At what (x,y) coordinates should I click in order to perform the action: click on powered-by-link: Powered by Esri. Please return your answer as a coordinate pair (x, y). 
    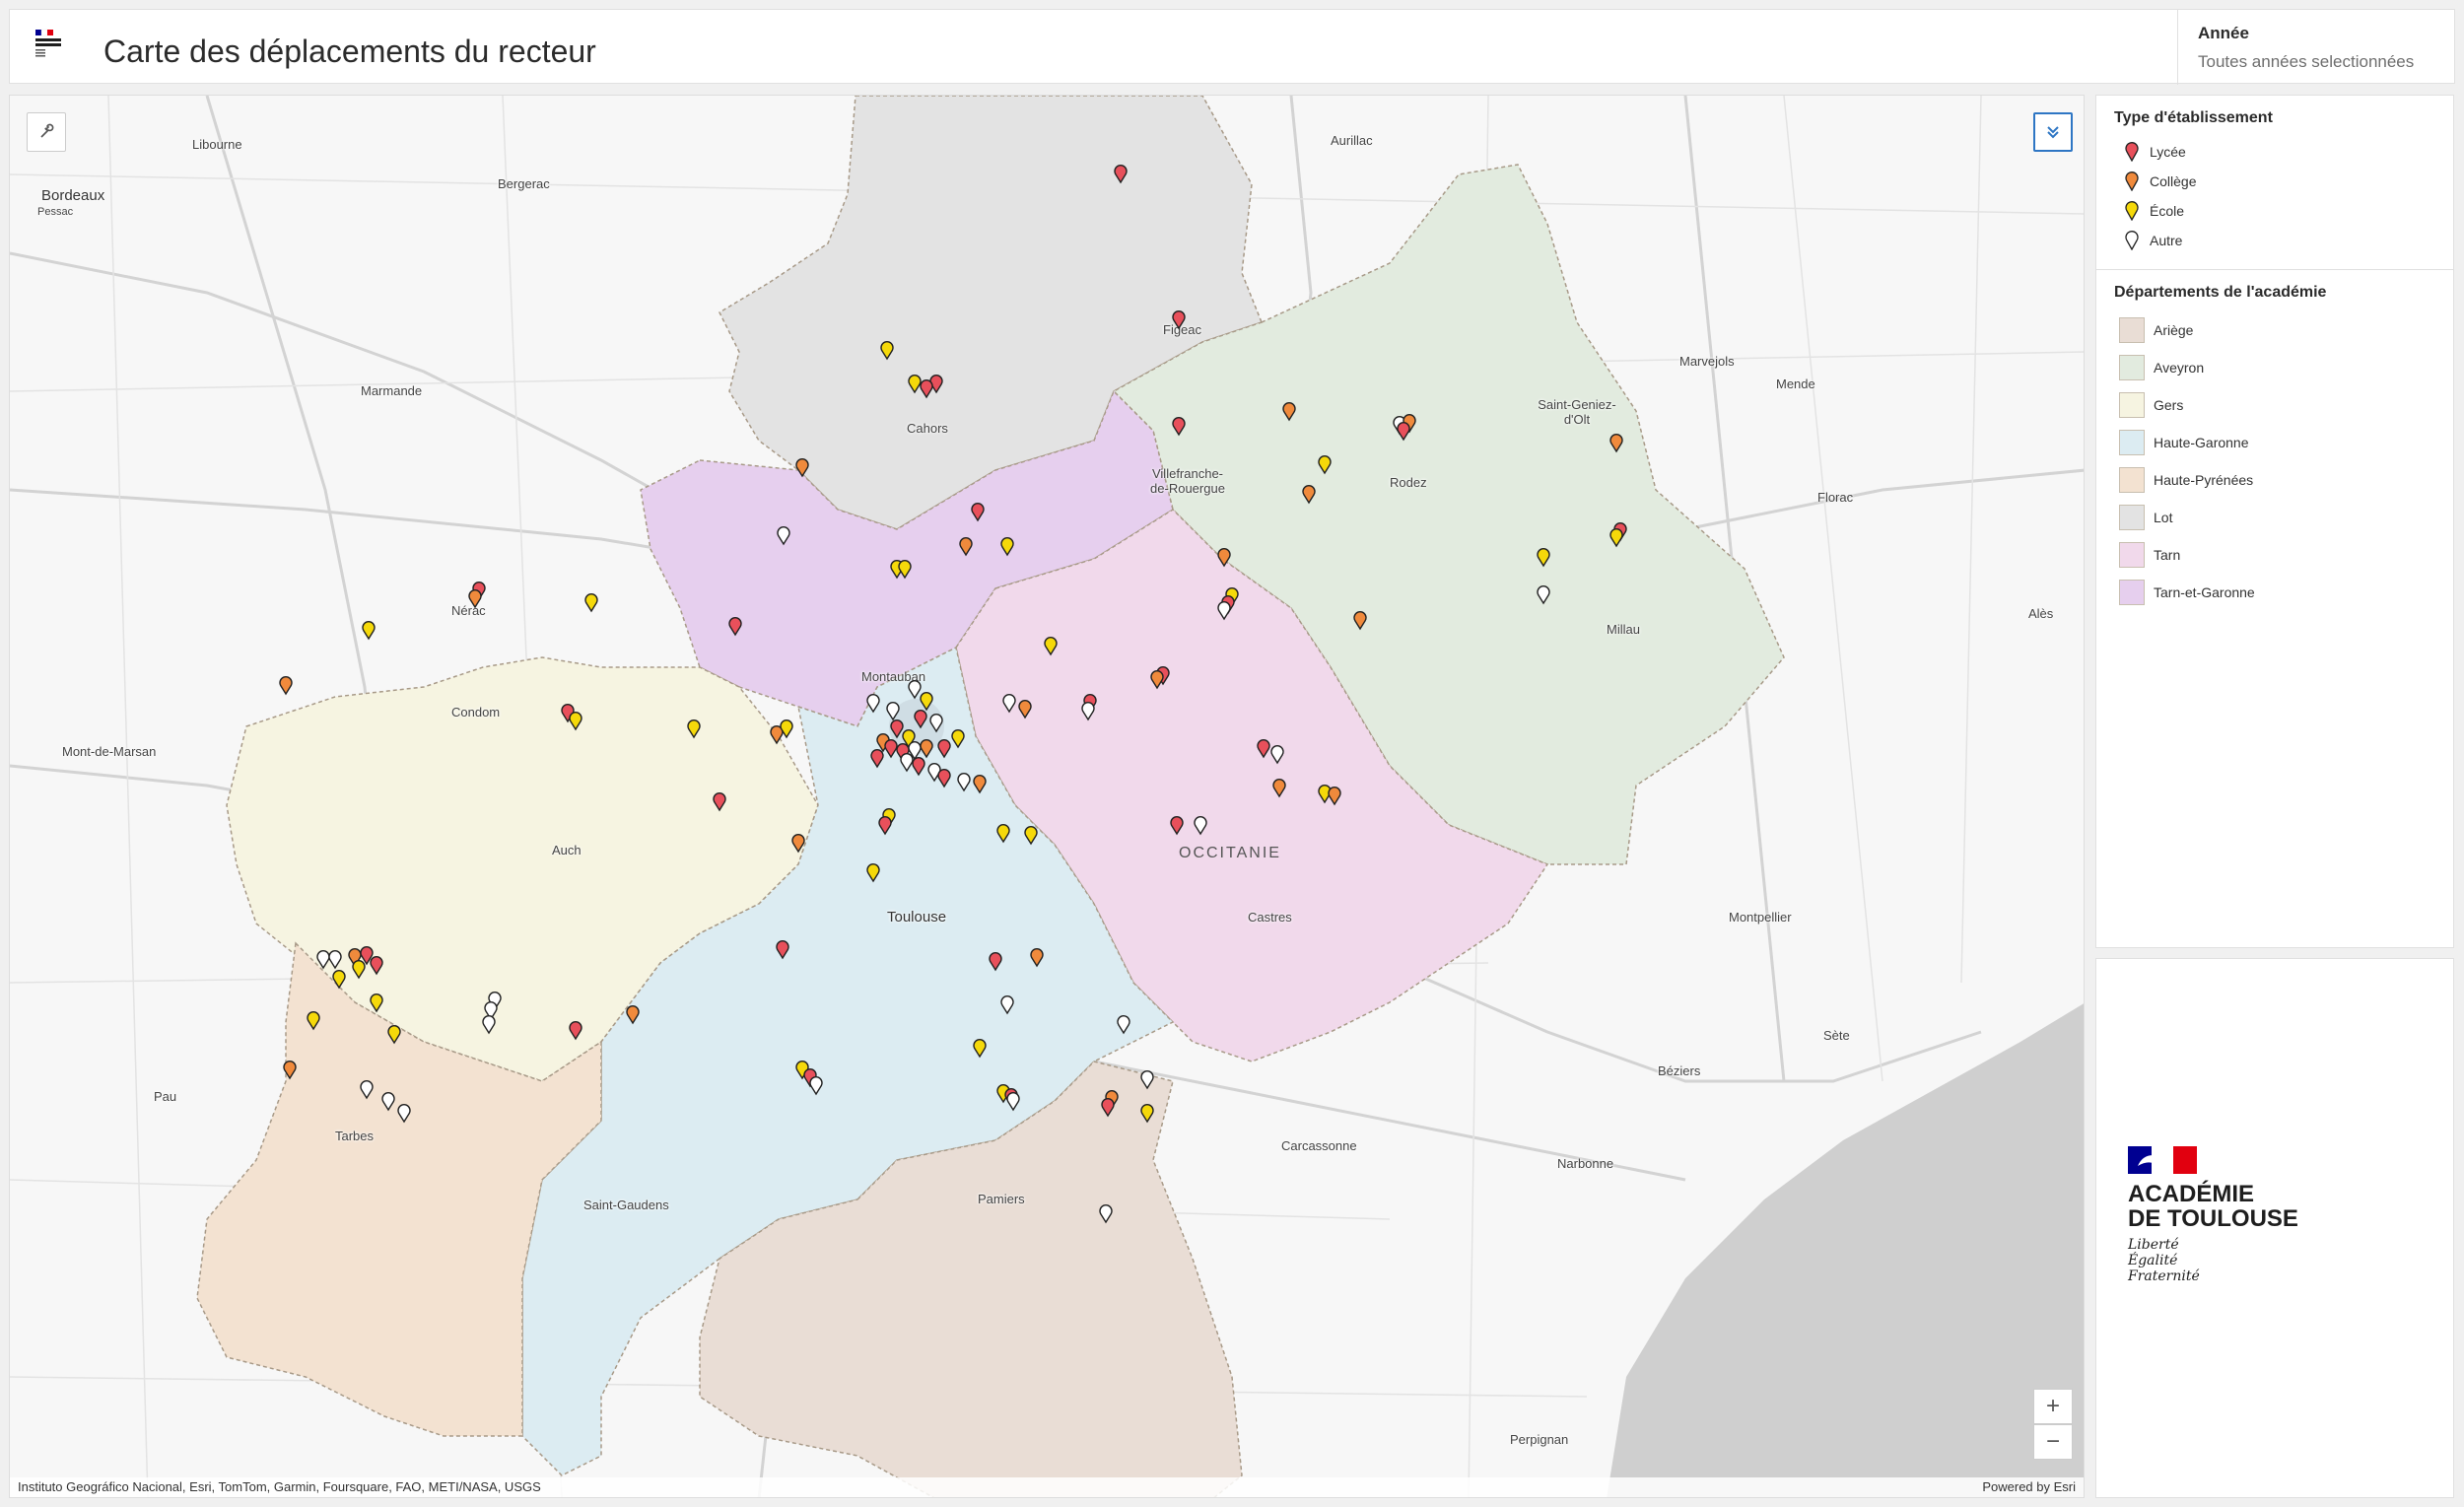
    Looking at the image, I should click on (2029, 1486).